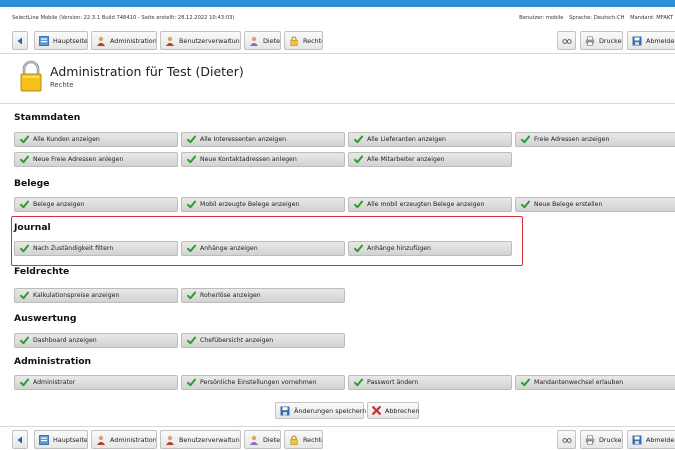 This screenshot has height=450, width=675. Describe the element at coordinates (320, 410) in the screenshot. I see `save-changes-button: Änderungen speichern` at that location.